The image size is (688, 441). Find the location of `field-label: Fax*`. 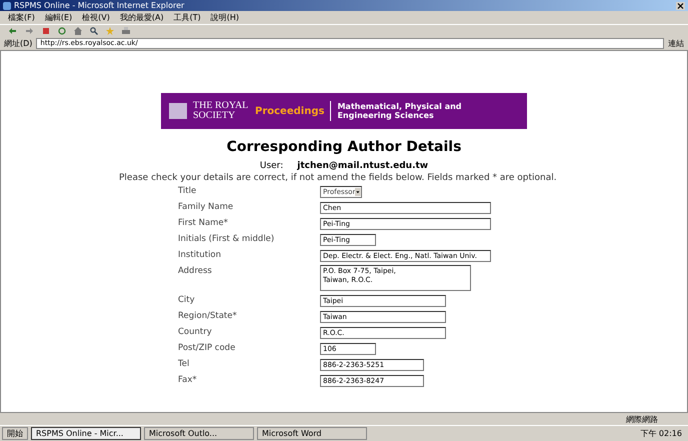

field-label: Fax* is located at coordinates (188, 380).